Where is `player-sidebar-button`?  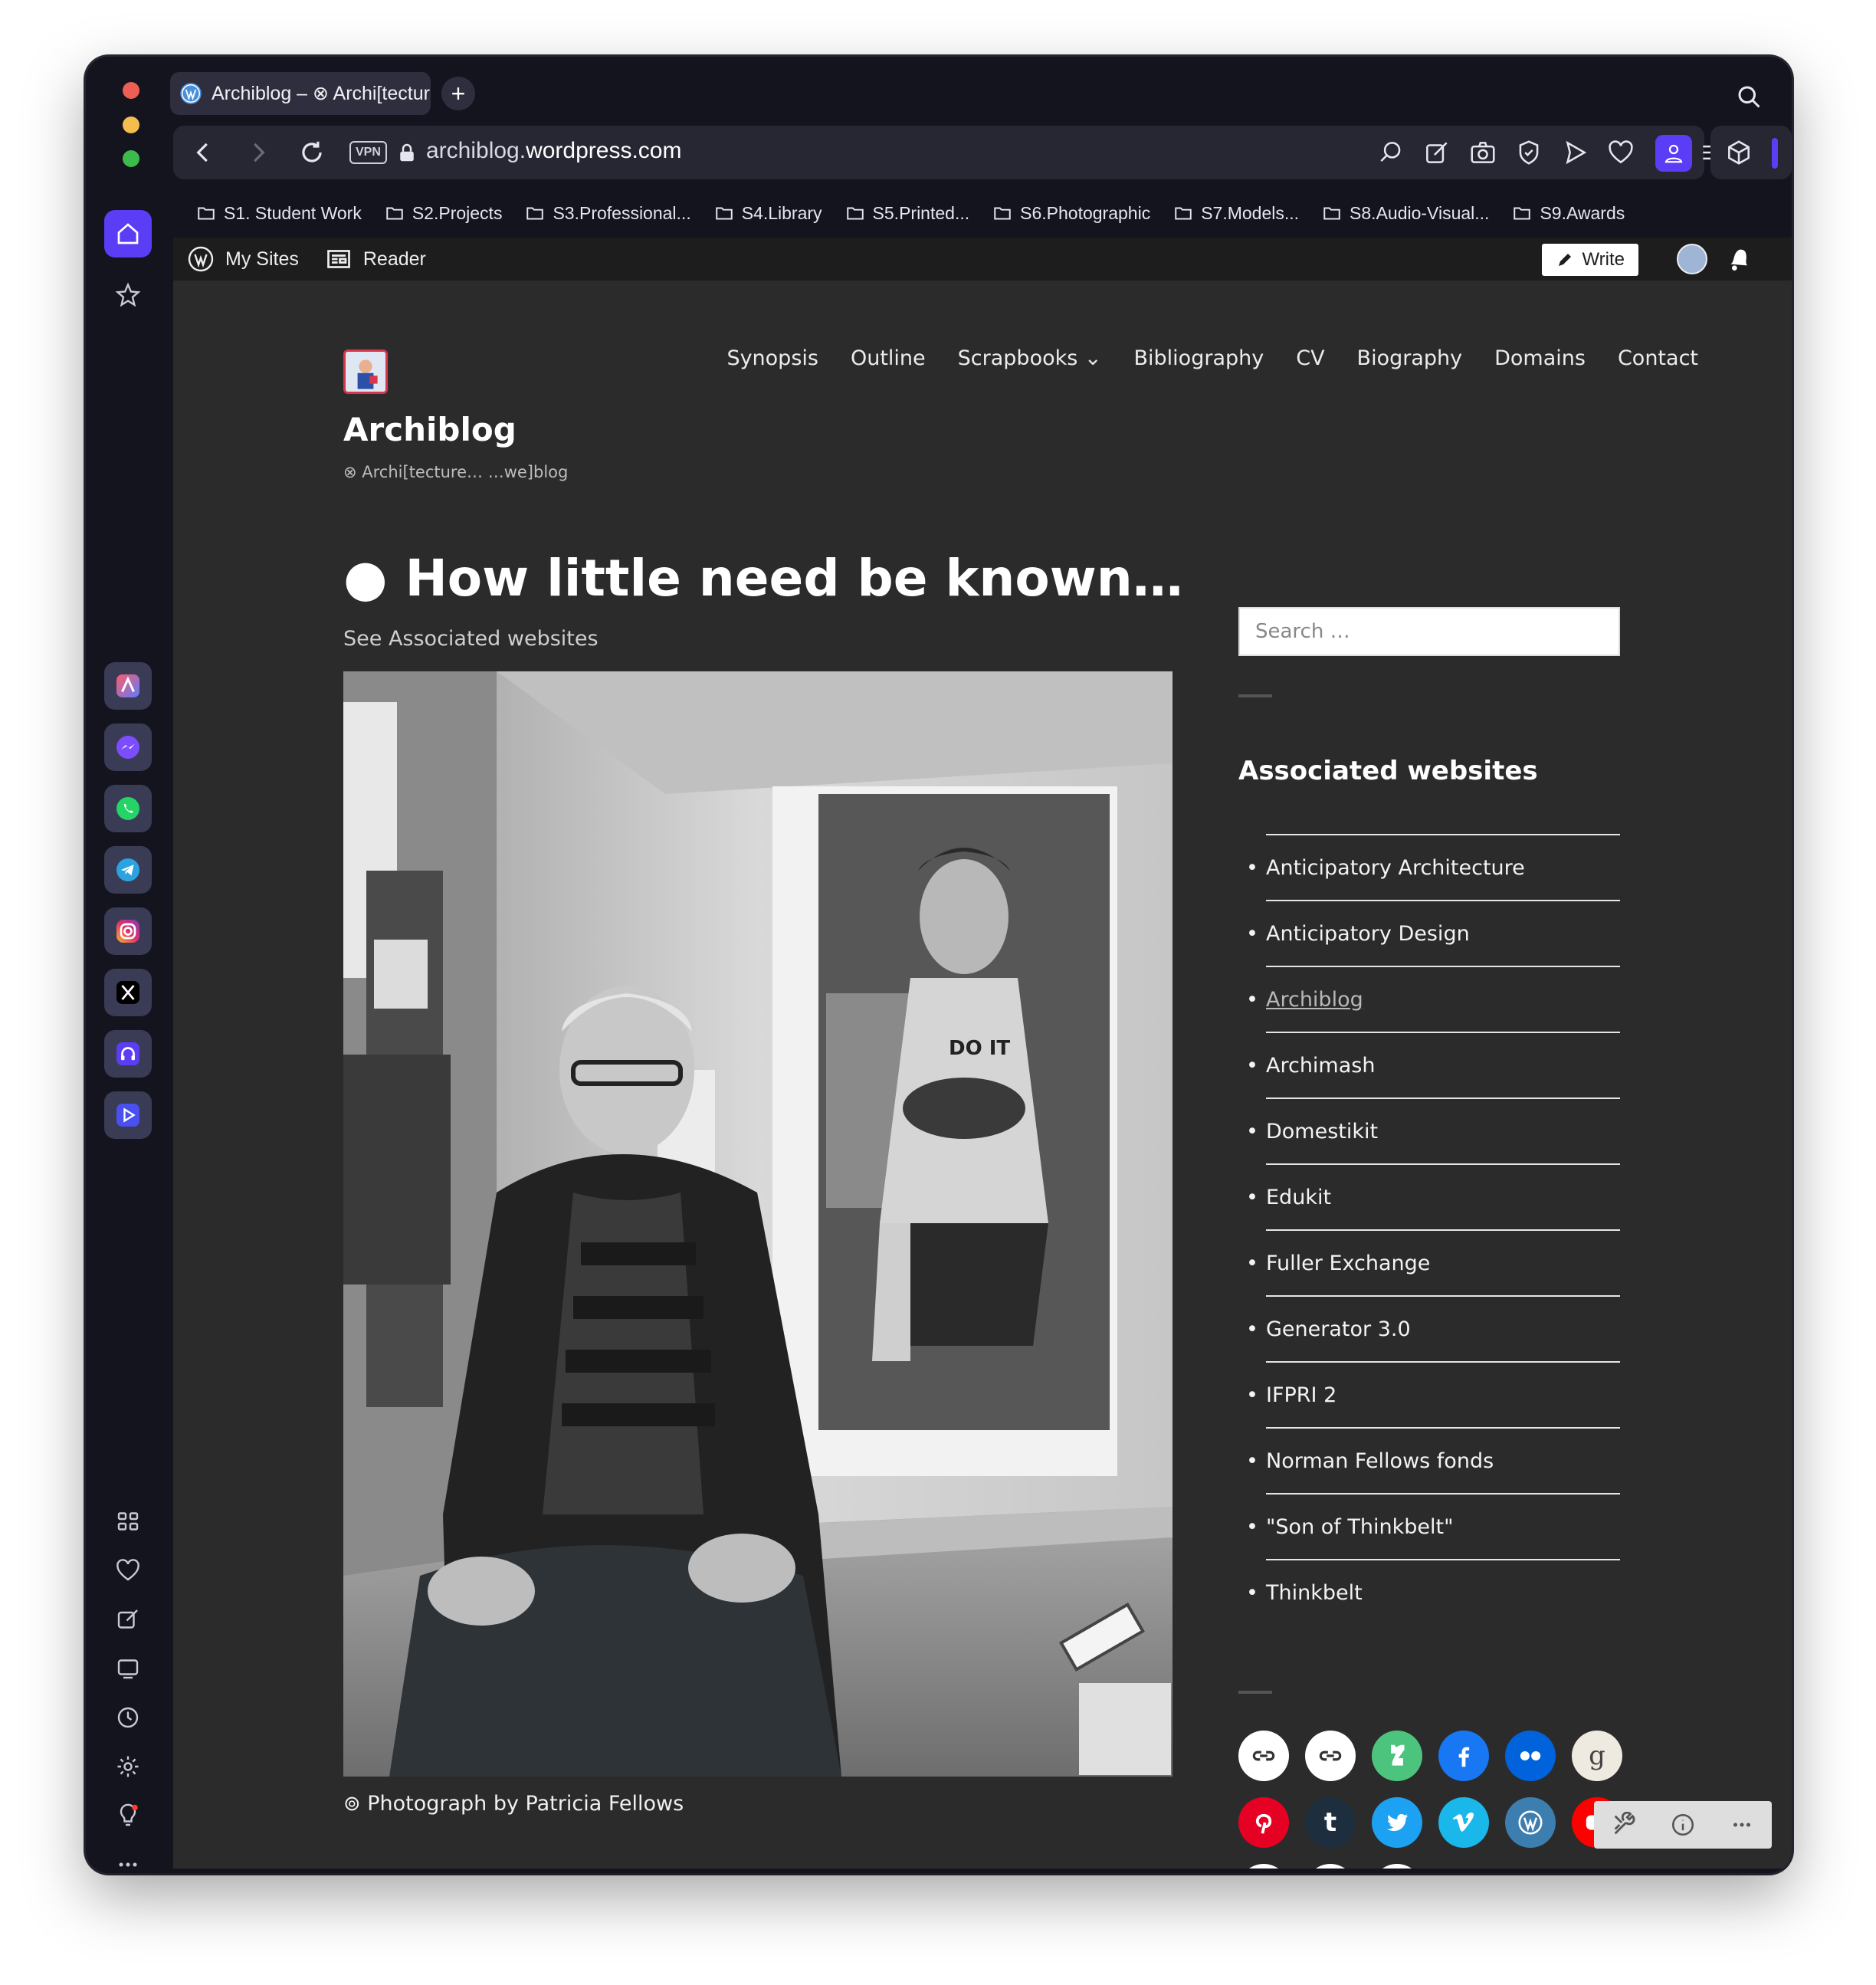 player-sidebar-button is located at coordinates (128, 1115).